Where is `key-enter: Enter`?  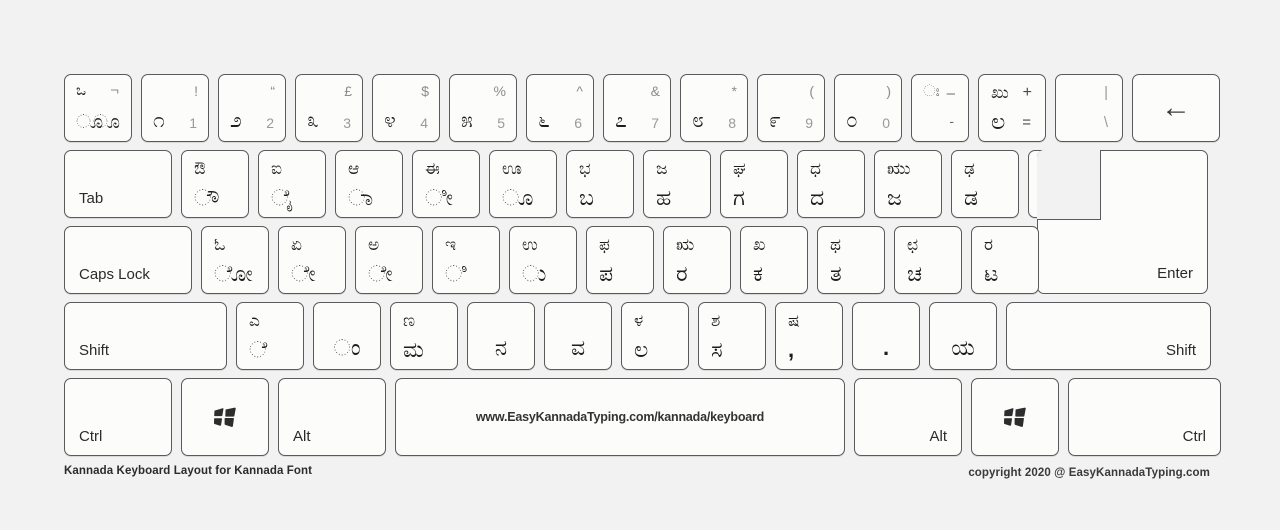
key-enter: Enter is located at coordinates (1122, 222).